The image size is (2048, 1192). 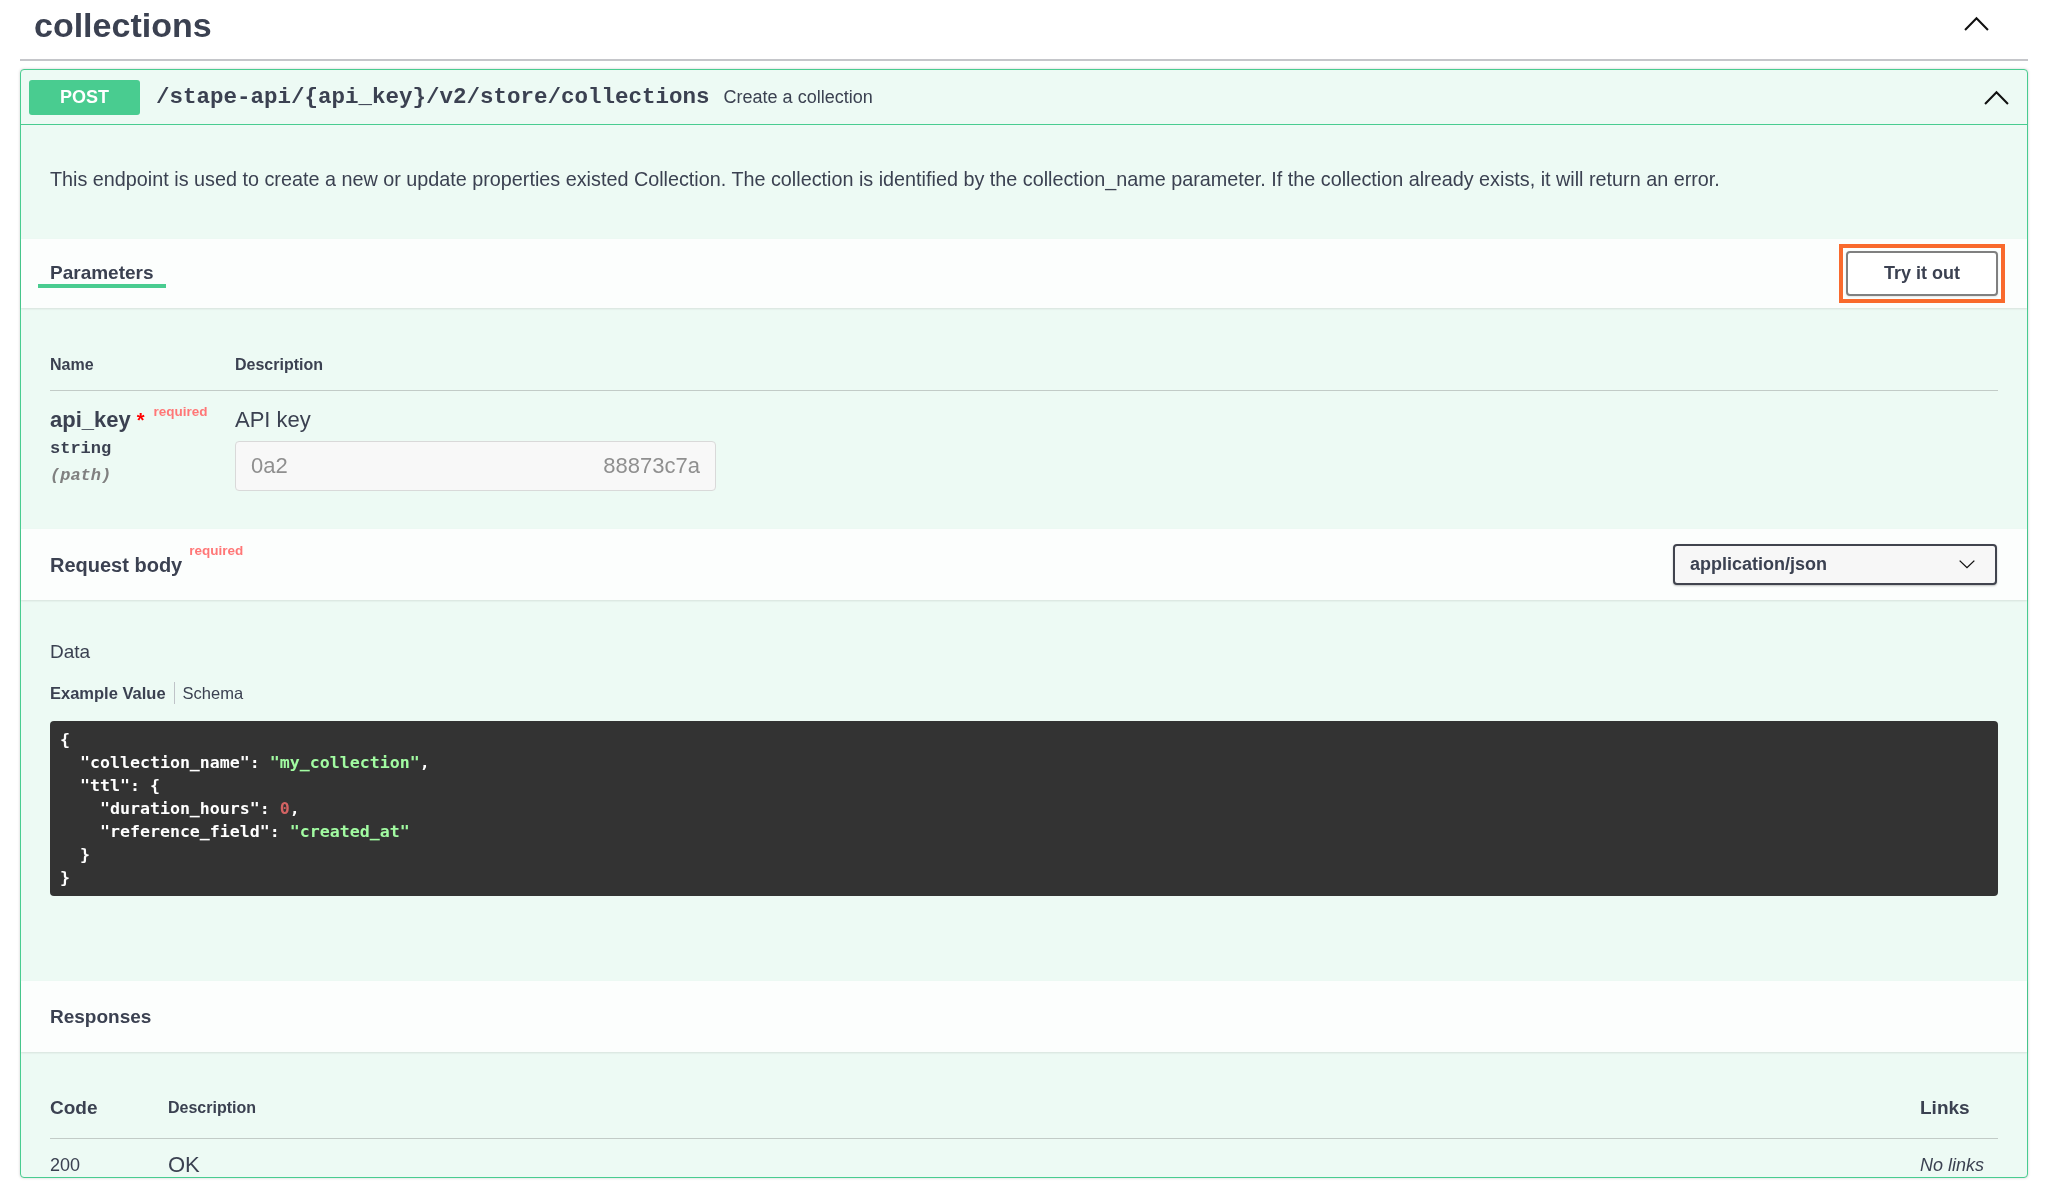 I want to click on response-links: No links, so click(x=1952, y=1165).